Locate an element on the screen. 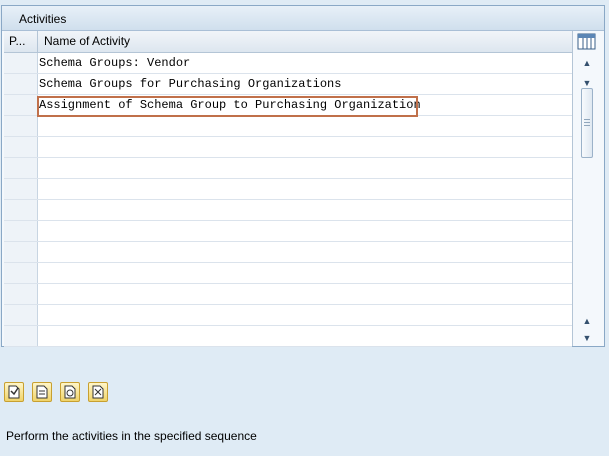 This screenshot has height=456, width=609. execute-icon is located at coordinates (14, 392).